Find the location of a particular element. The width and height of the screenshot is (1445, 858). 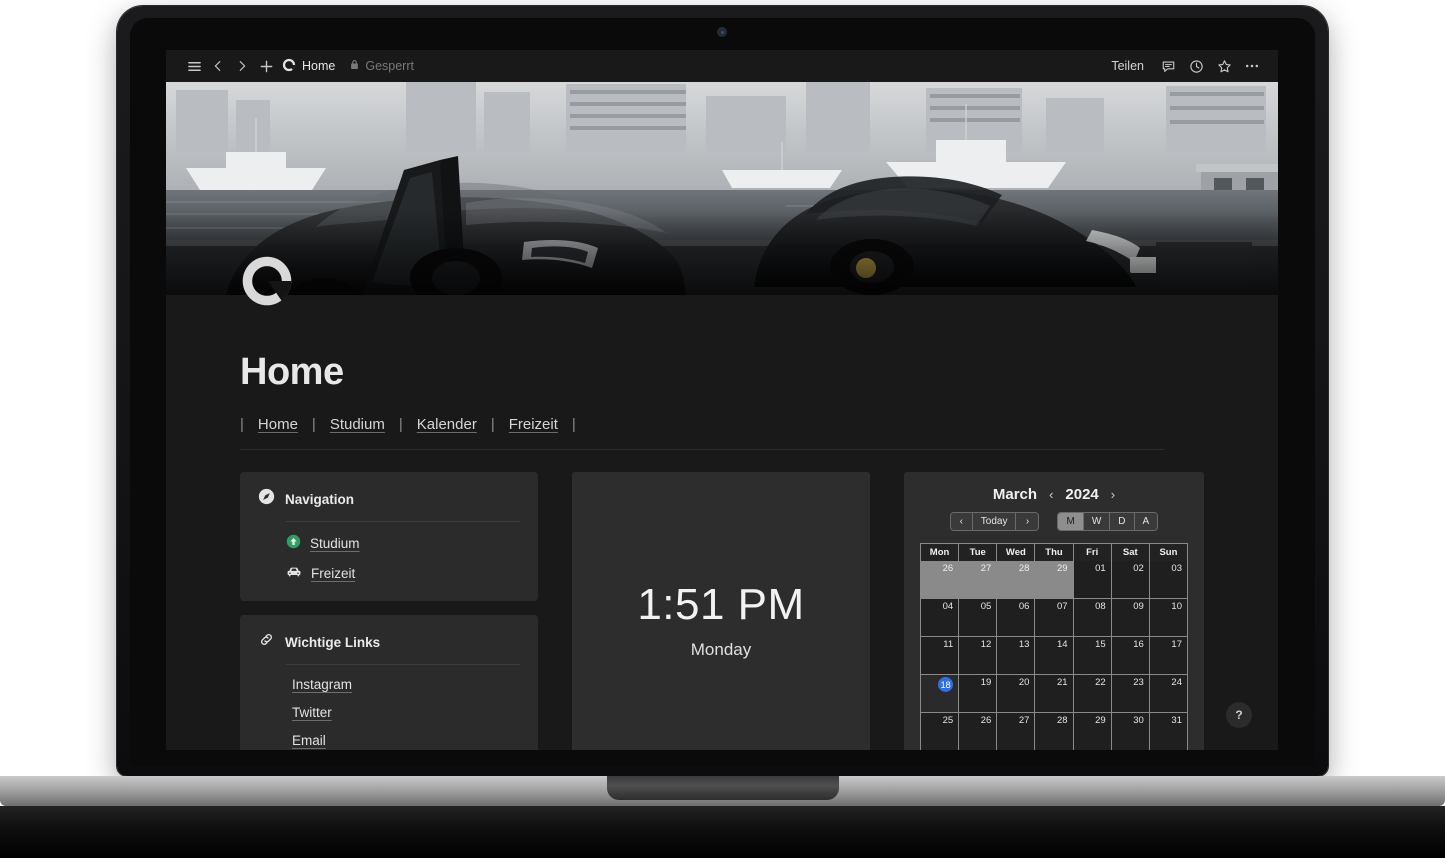

calendar-day-cell: 09 is located at coordinates (1130, 618).